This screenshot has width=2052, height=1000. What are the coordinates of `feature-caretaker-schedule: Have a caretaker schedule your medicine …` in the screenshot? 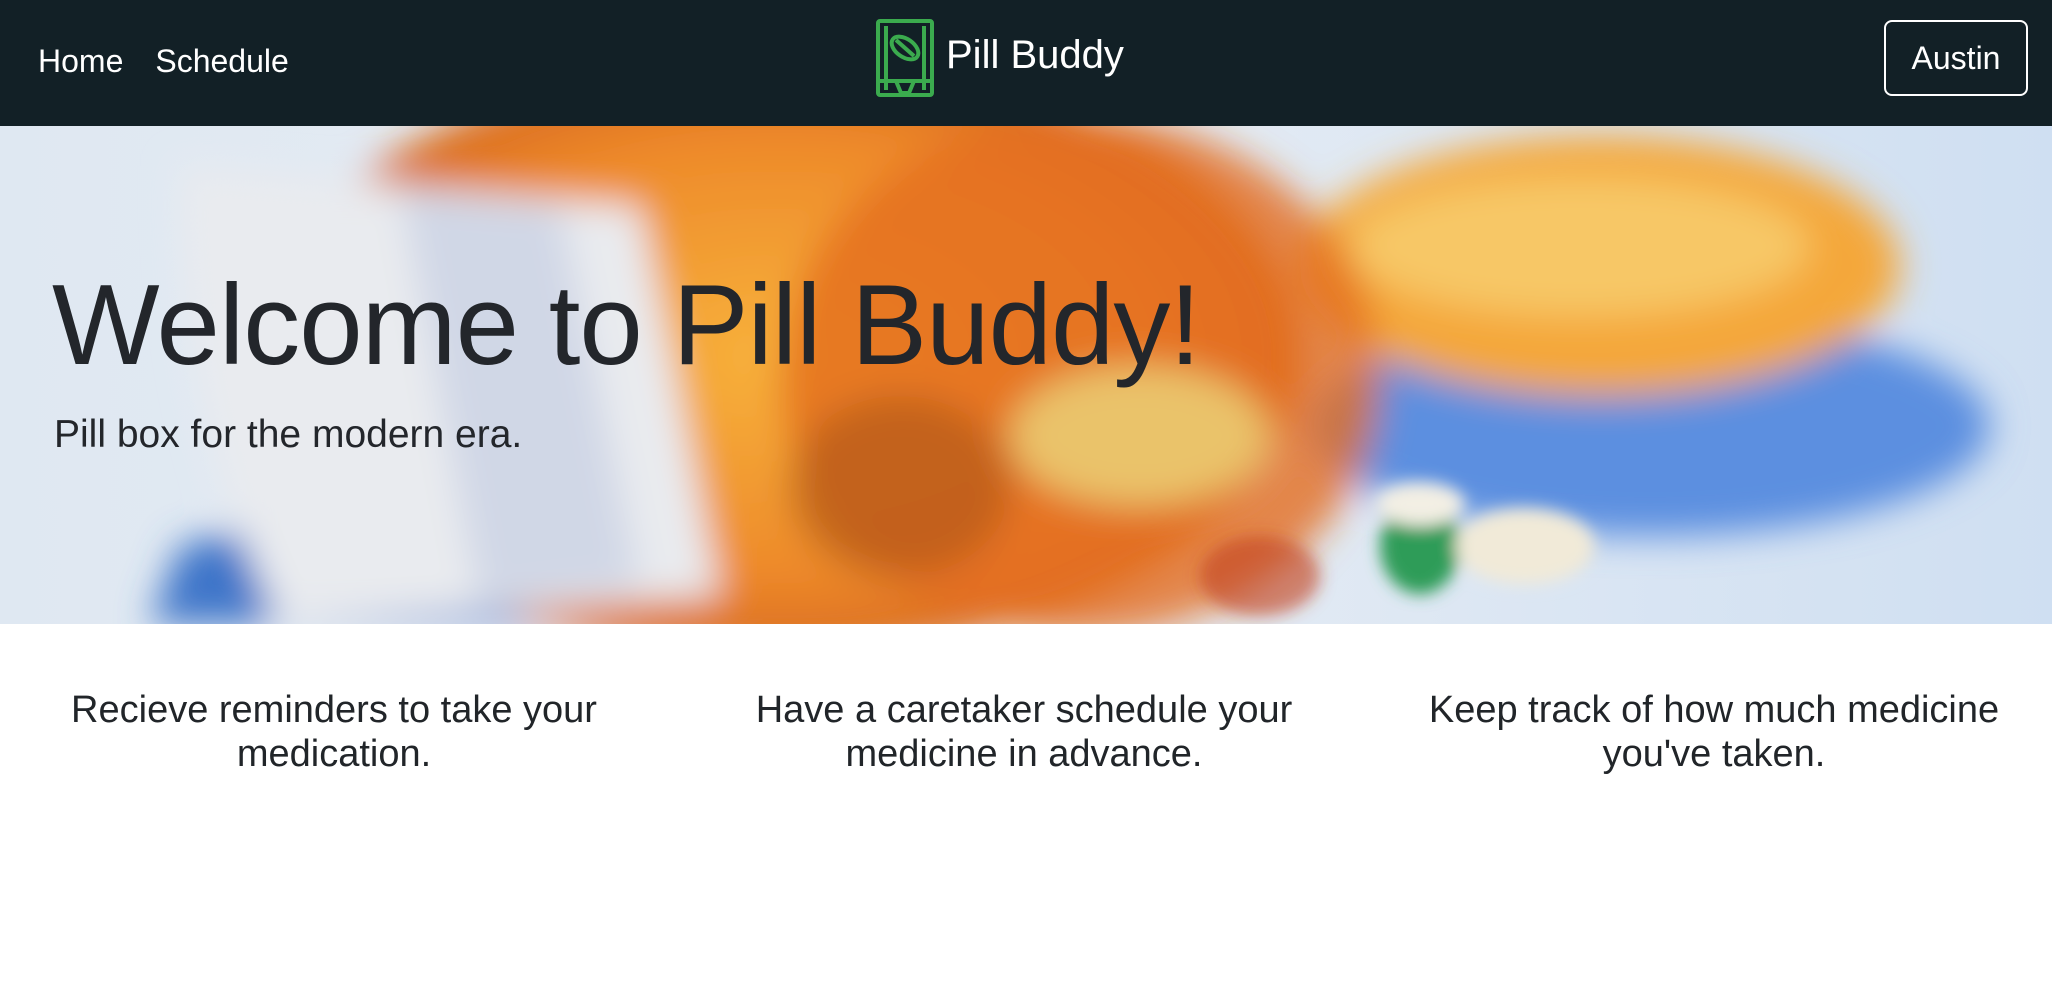 It's located at (1024, 732).